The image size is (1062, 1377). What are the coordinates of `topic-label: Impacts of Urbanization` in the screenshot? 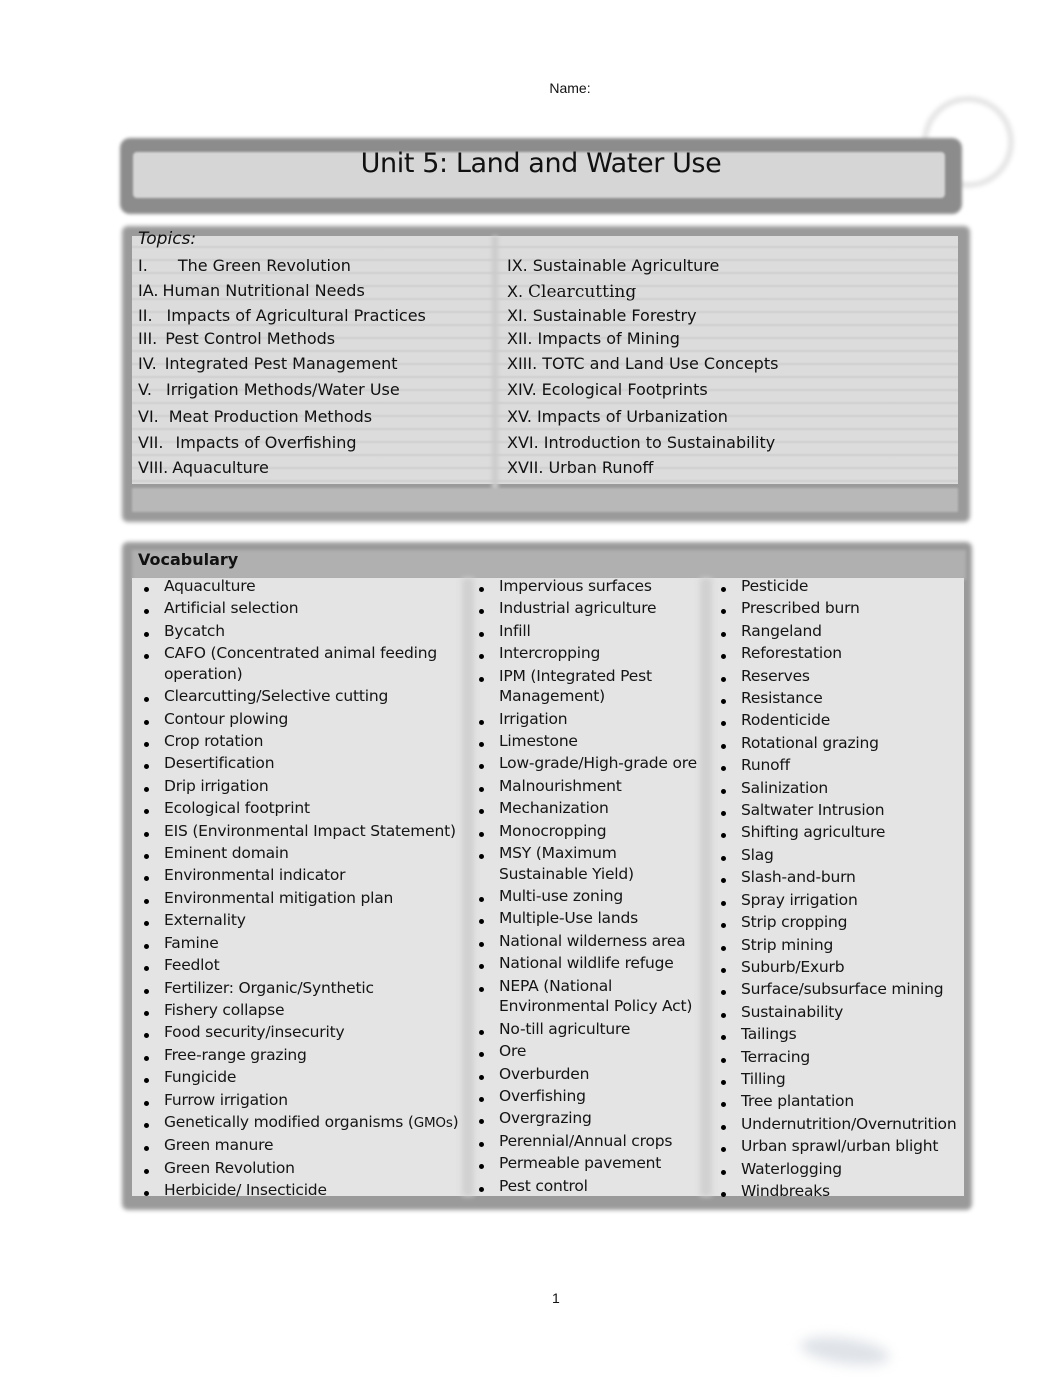 It's located at (632, 416).